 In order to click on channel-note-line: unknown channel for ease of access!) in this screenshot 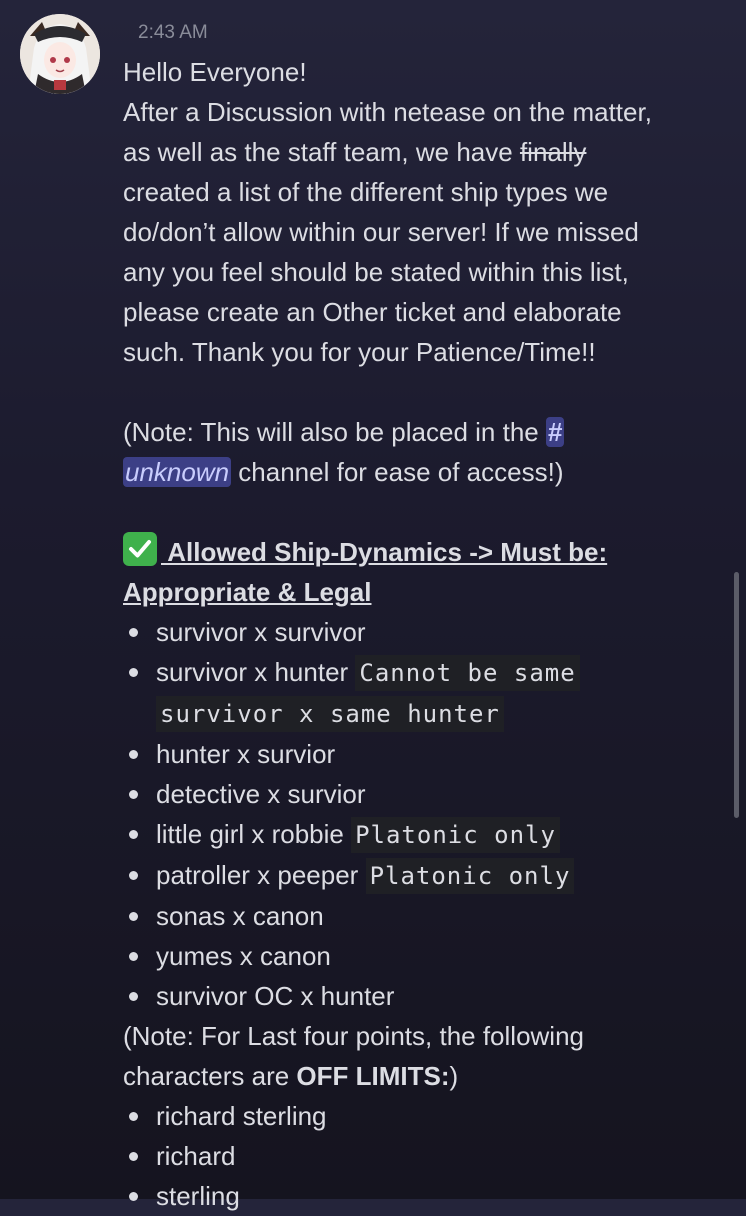, I will do `click(428, 472)`.